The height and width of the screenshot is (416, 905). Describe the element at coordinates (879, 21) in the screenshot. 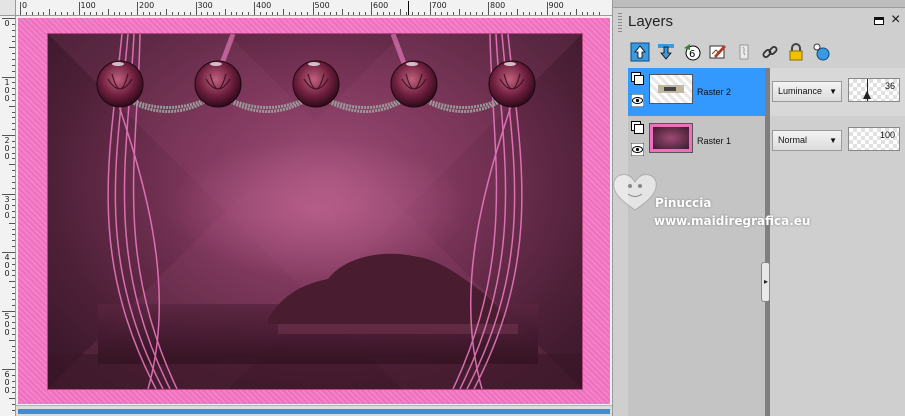

I see `panel-menu-icon` at that location.